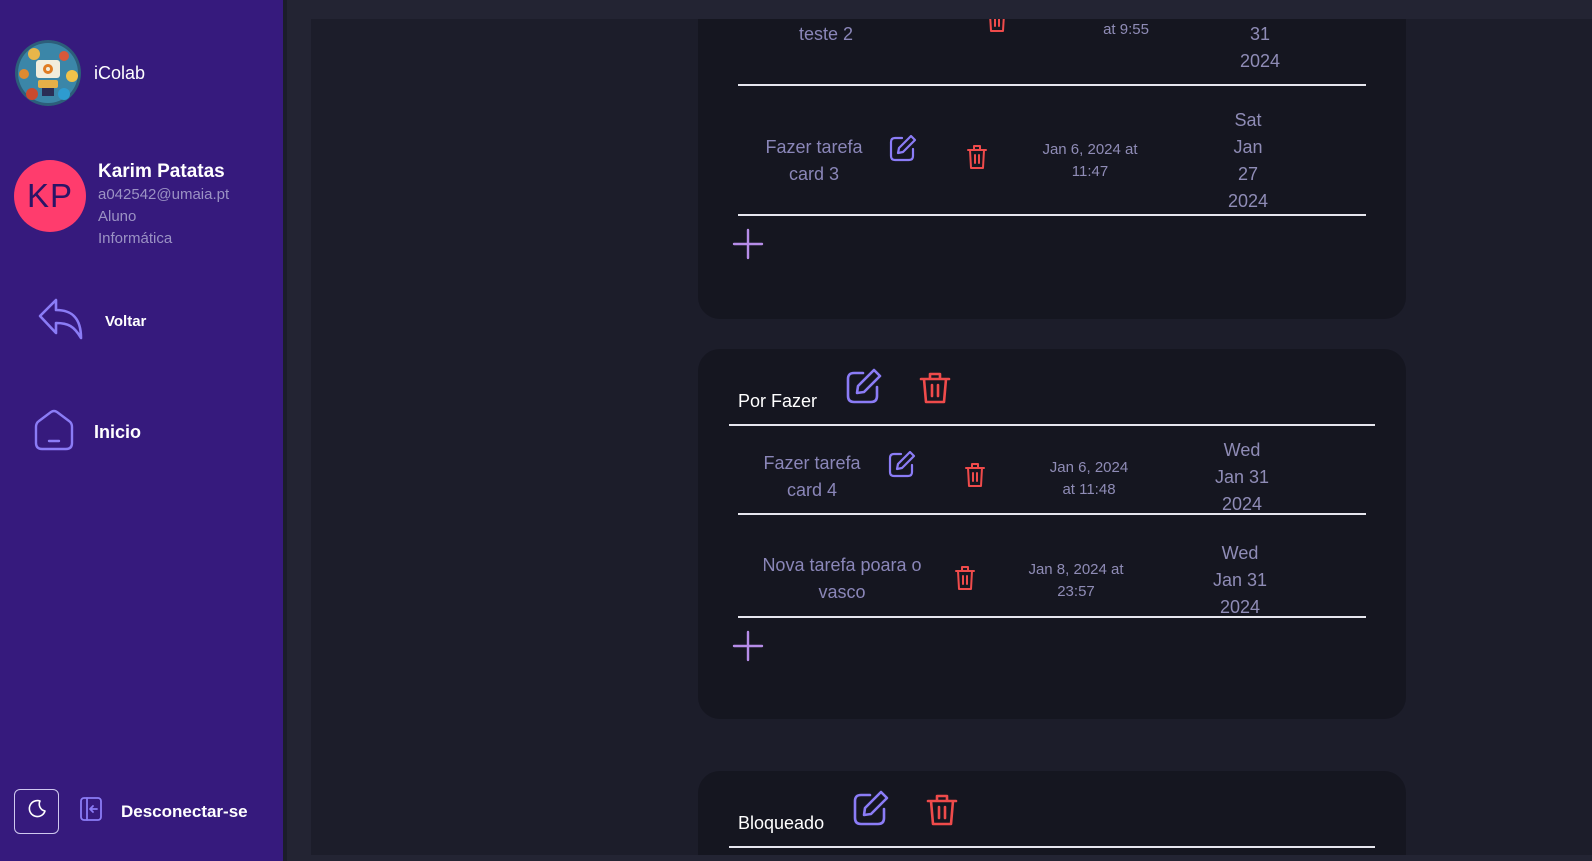 Image resolution: width=1592 pixels, height=861 pixels. What do you see at coordinates (54, 432) in the screenshot?
I see `home-icon` at bounding box center [54, 432].